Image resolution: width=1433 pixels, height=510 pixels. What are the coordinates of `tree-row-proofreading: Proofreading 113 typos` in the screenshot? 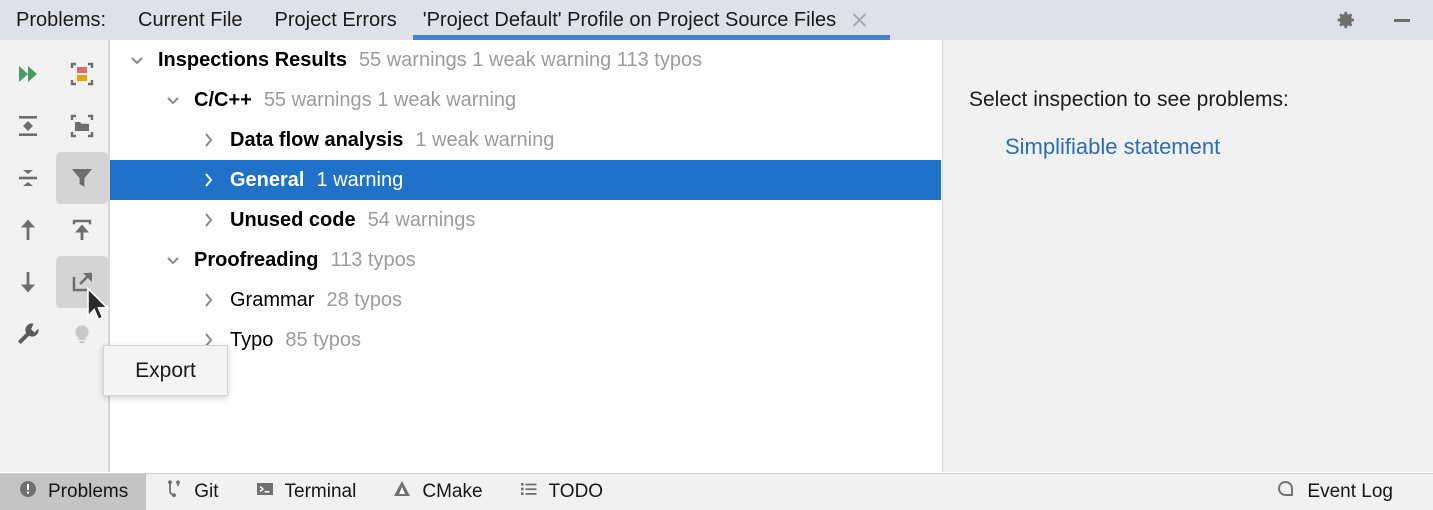 It's located at (525, 260).